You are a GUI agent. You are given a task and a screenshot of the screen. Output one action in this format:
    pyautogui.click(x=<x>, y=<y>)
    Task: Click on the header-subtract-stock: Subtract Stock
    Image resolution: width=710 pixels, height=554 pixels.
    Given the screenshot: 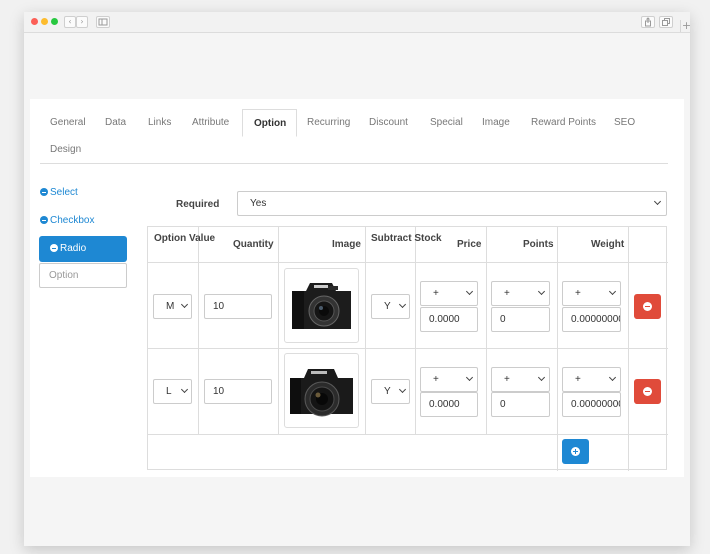 What is the action you would take?
    pyautogui.click(x=406, y=238)
    